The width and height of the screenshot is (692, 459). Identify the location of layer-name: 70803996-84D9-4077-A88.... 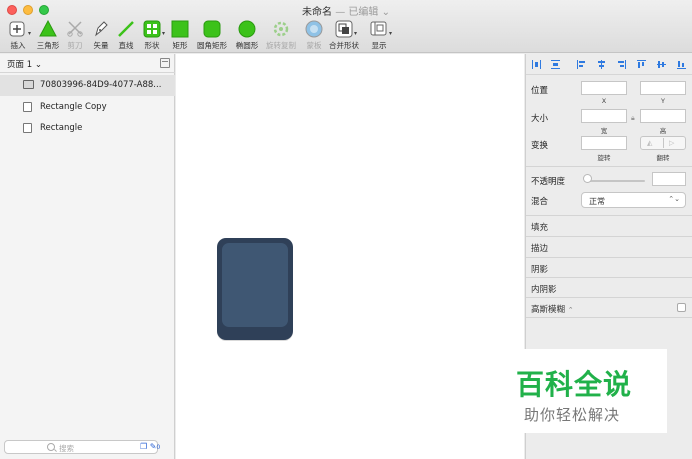
(101, 85).